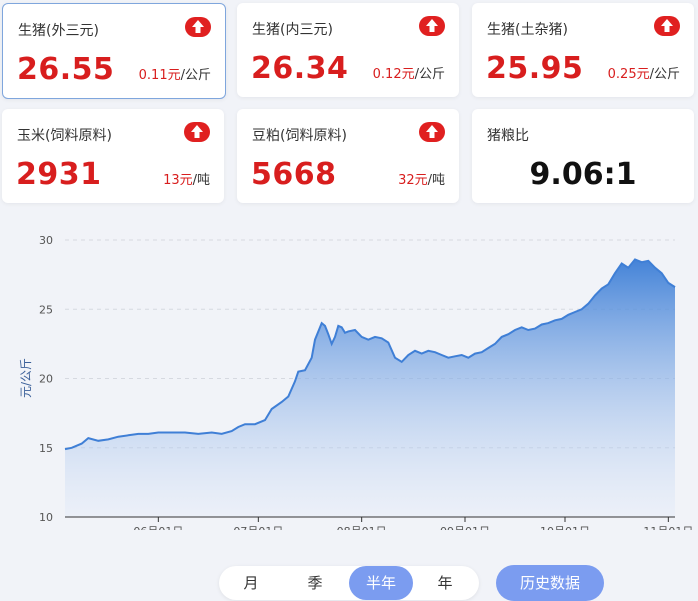 This screenshot has height=601, width=698. What do you see at coordinates (174, 75) in the screenshot?
I see `price-change: 0.11元/公斤` at bounding box center [174, 75].